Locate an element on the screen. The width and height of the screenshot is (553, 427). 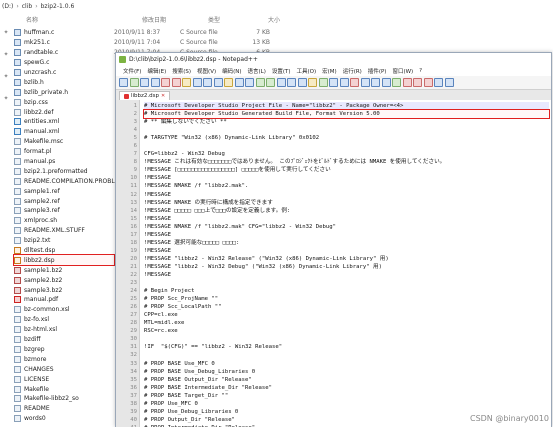
file-row: sample2.ref is located at coordinates (64, 201).